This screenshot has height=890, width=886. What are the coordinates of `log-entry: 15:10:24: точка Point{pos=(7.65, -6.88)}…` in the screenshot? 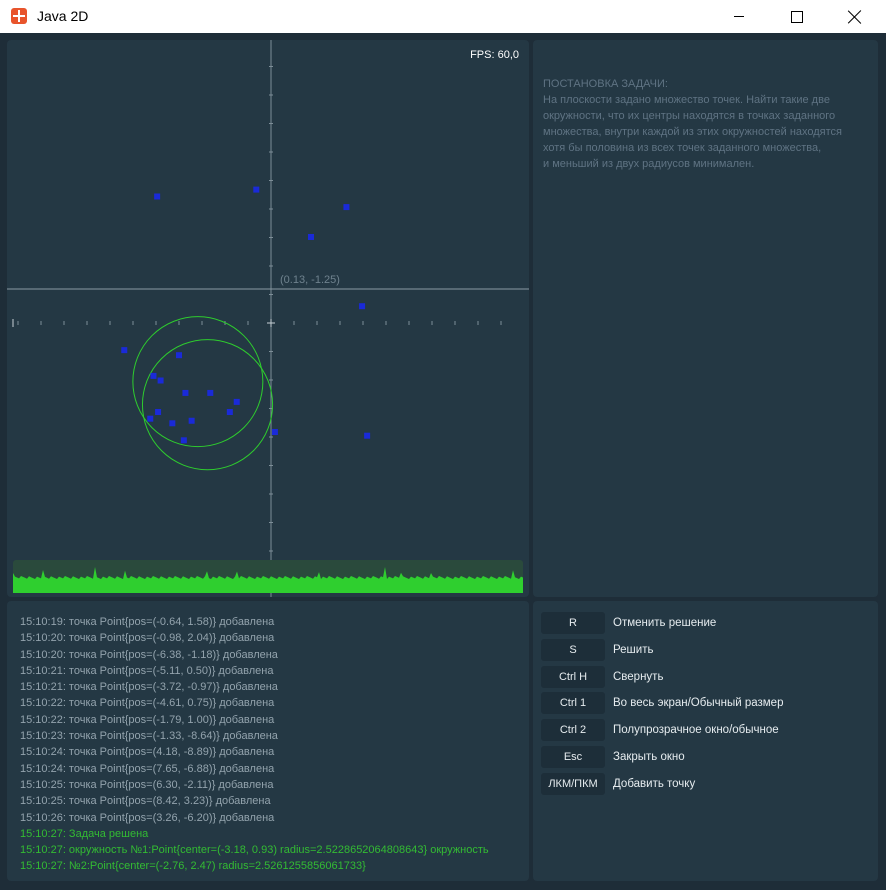 It's located at (147, 768).